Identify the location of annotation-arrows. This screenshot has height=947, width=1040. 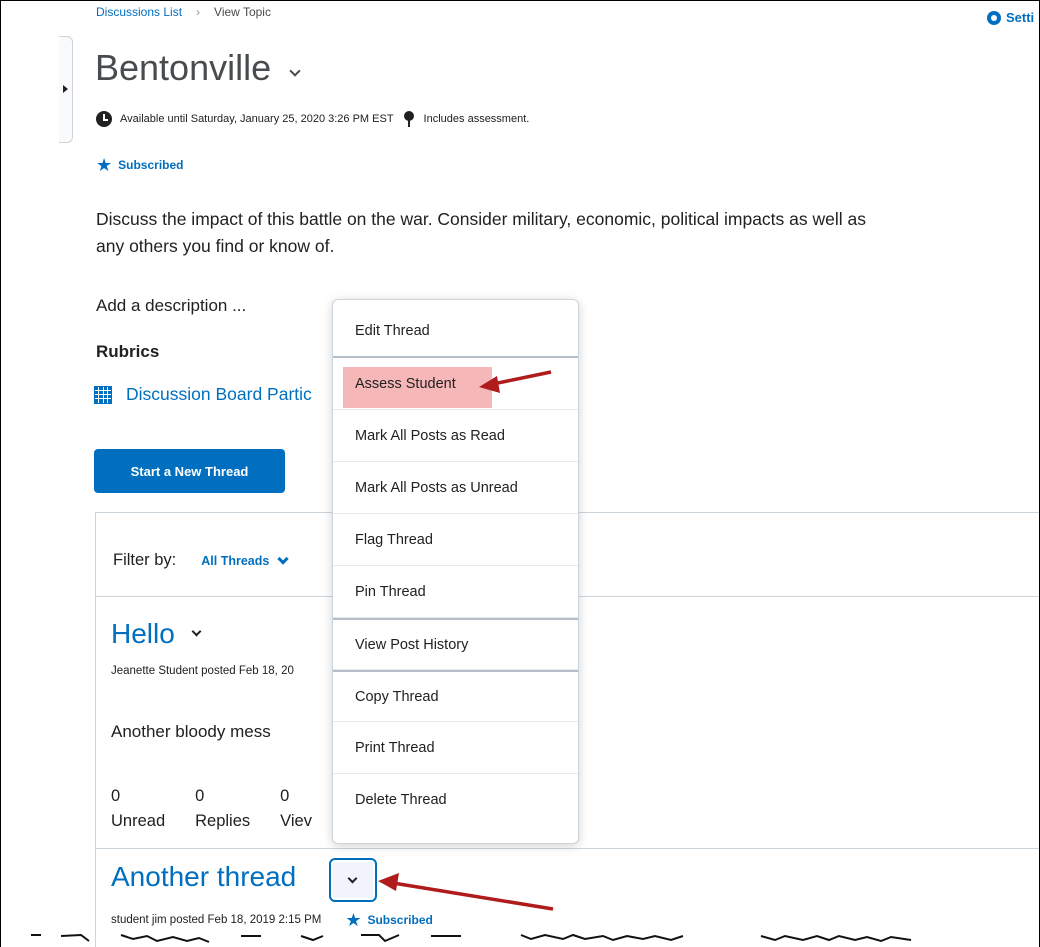
(466, 640).